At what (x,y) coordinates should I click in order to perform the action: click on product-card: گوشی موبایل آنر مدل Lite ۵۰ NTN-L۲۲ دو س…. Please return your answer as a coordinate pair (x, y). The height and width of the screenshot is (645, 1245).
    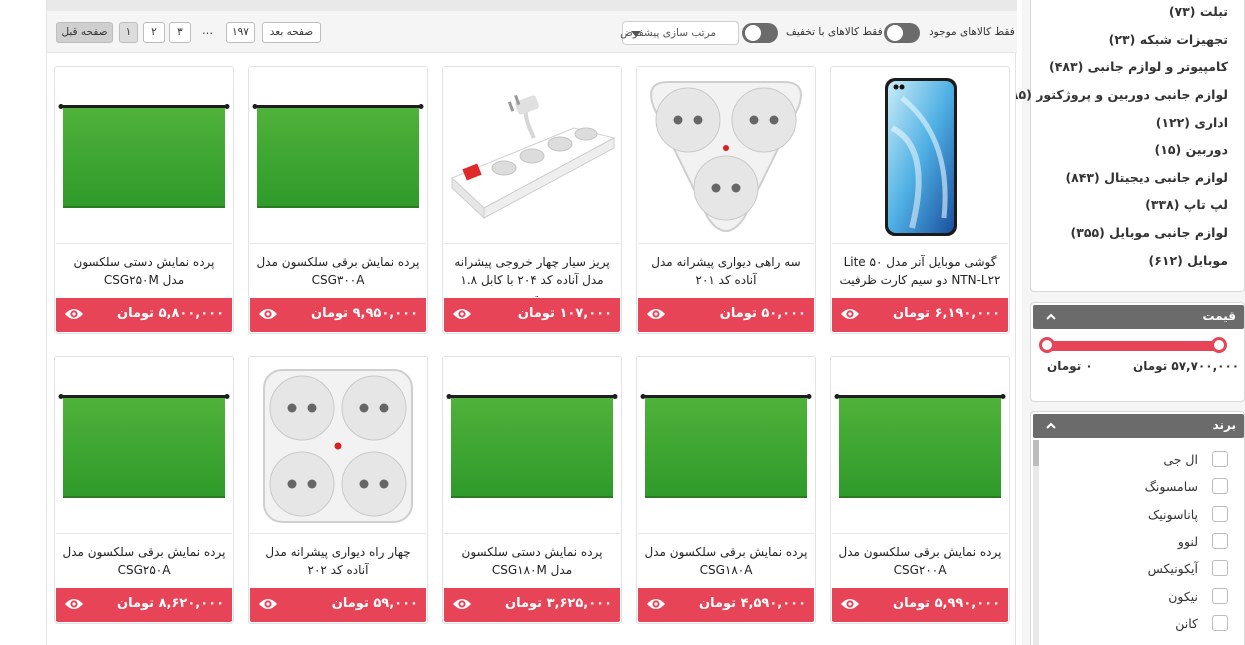
    Looking at the image, I should click on (920, 200).